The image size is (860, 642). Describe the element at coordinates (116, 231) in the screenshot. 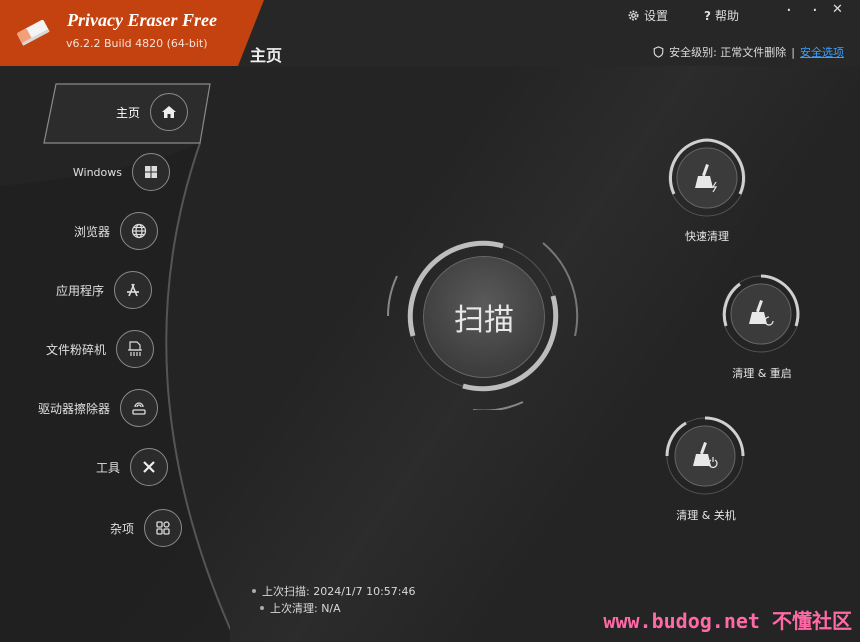

I see `sidebar-item-browser: 浏览器` at that location.